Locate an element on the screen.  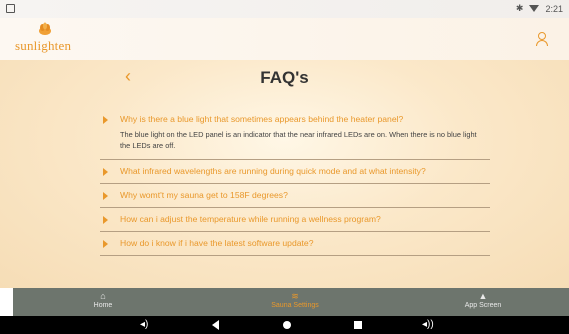
status-time: 2:21 is located at coordinates (554, 8).